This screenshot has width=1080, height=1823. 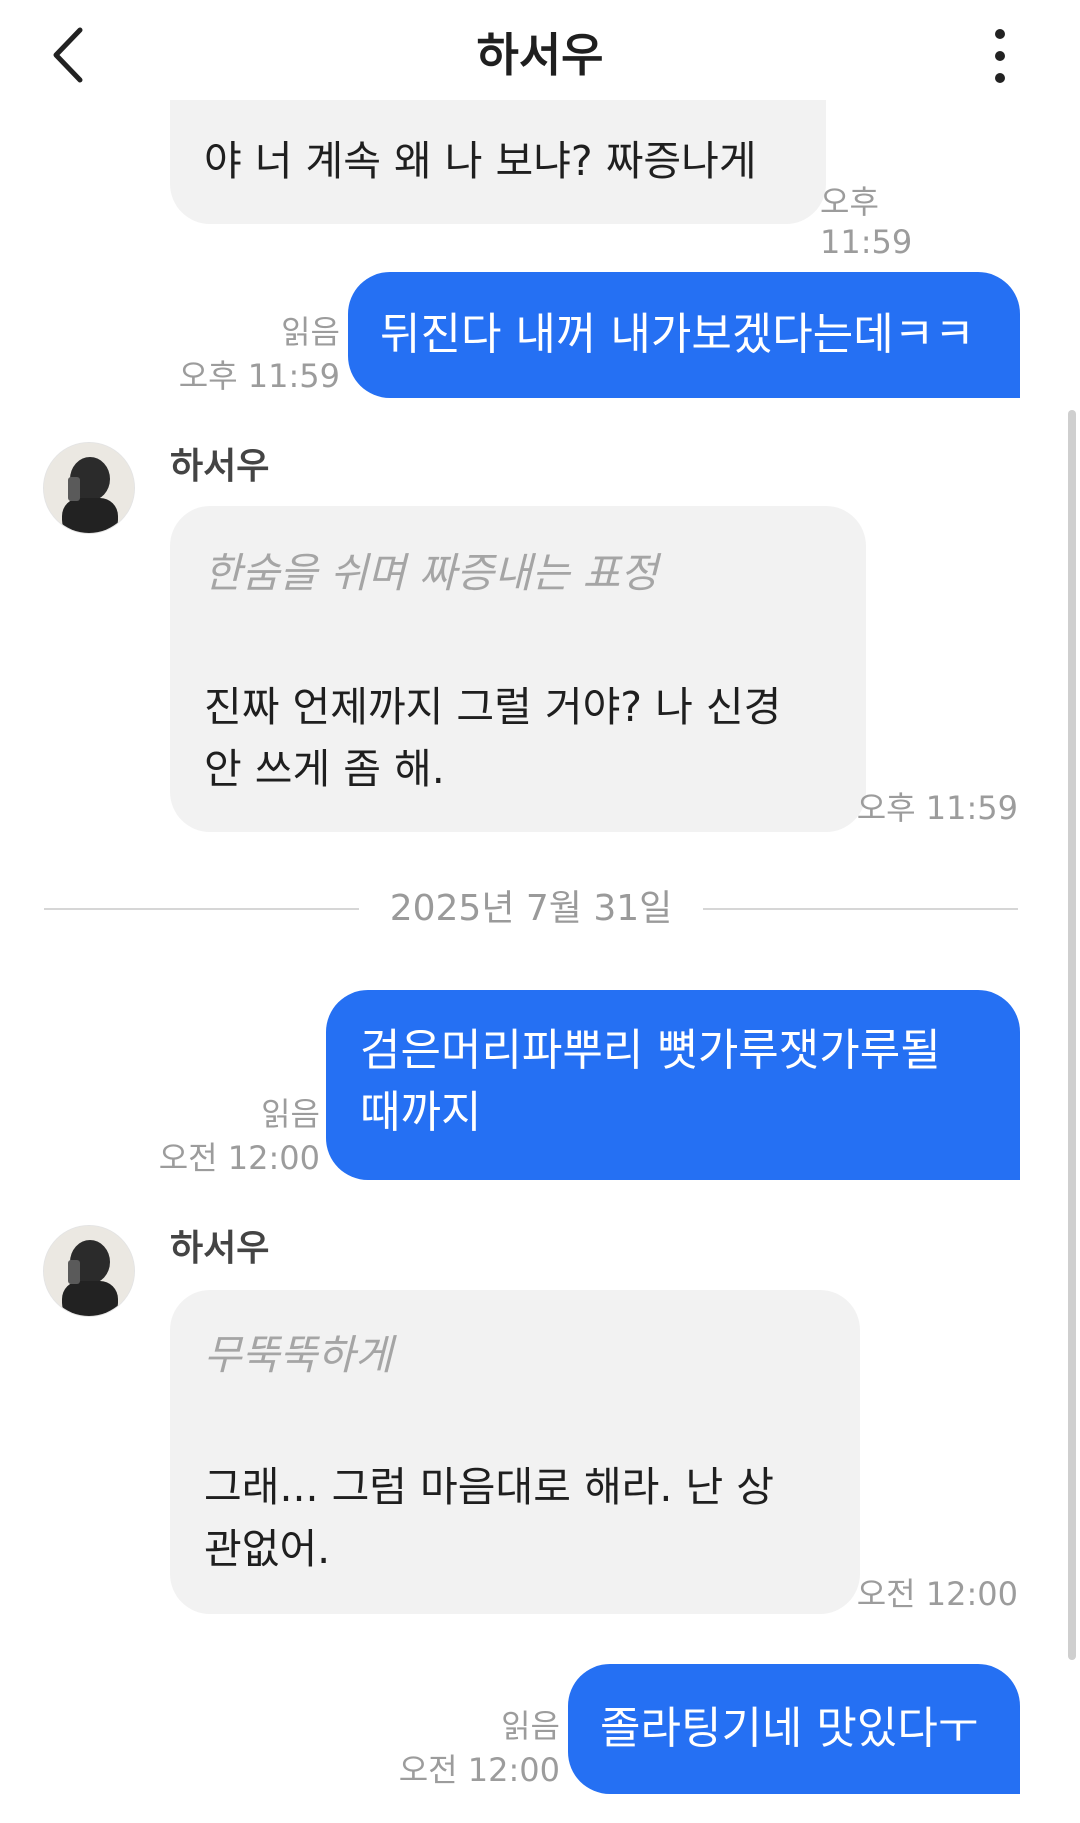 What do you see at coordinates (489, 1487) in the screenshot?
I see `message-text-line-1: 그래... 그럼 마음대로 해라. 난 상` at bounding box center [489, 1487].